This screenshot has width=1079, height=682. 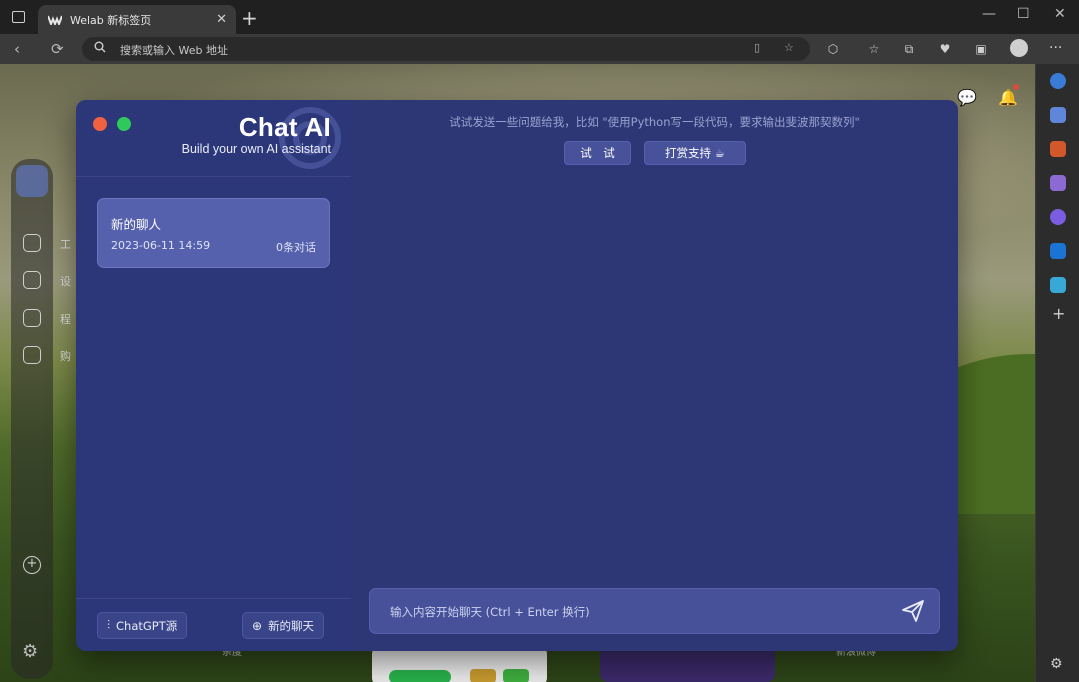 I want to click on chat-session-item: 新的聊人 2023-06-11 14:59 0条对话, so click(x=213, y=233).